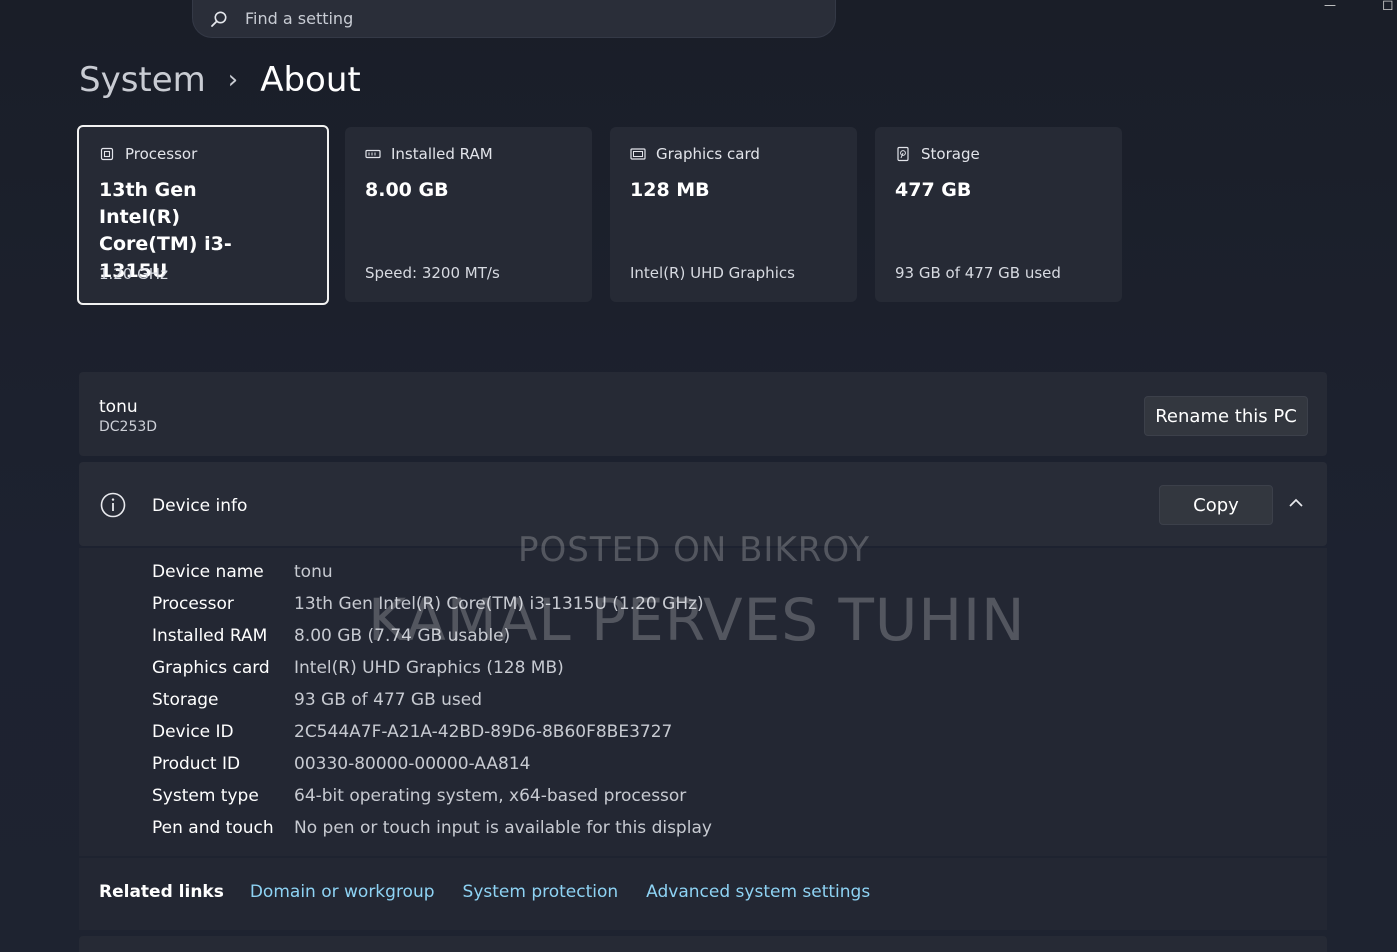 The image size is (1397, 952). What do you see at coordinates (541, 892) in the screenshot?
I see `system-protection-link: System protection` at bounding box center [541, 892].